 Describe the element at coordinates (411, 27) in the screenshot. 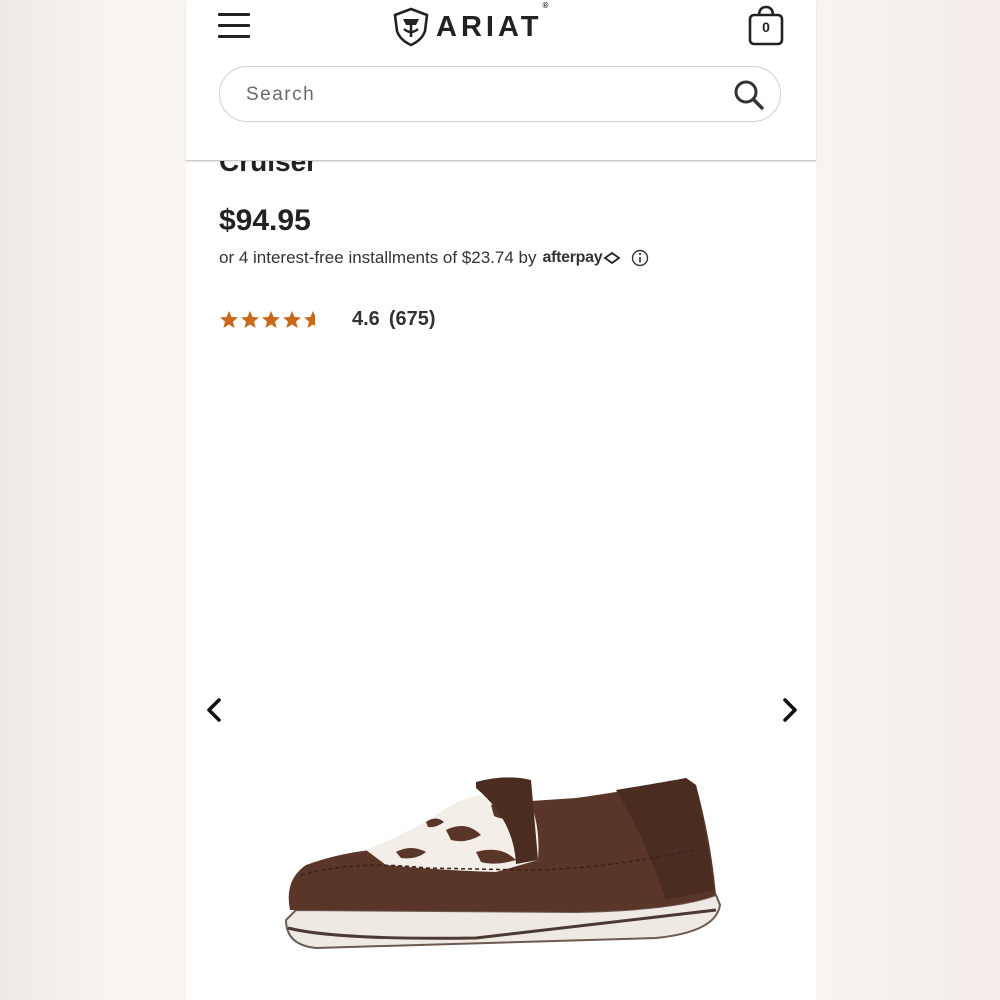

I see `ariat-shield-icon` at that location.